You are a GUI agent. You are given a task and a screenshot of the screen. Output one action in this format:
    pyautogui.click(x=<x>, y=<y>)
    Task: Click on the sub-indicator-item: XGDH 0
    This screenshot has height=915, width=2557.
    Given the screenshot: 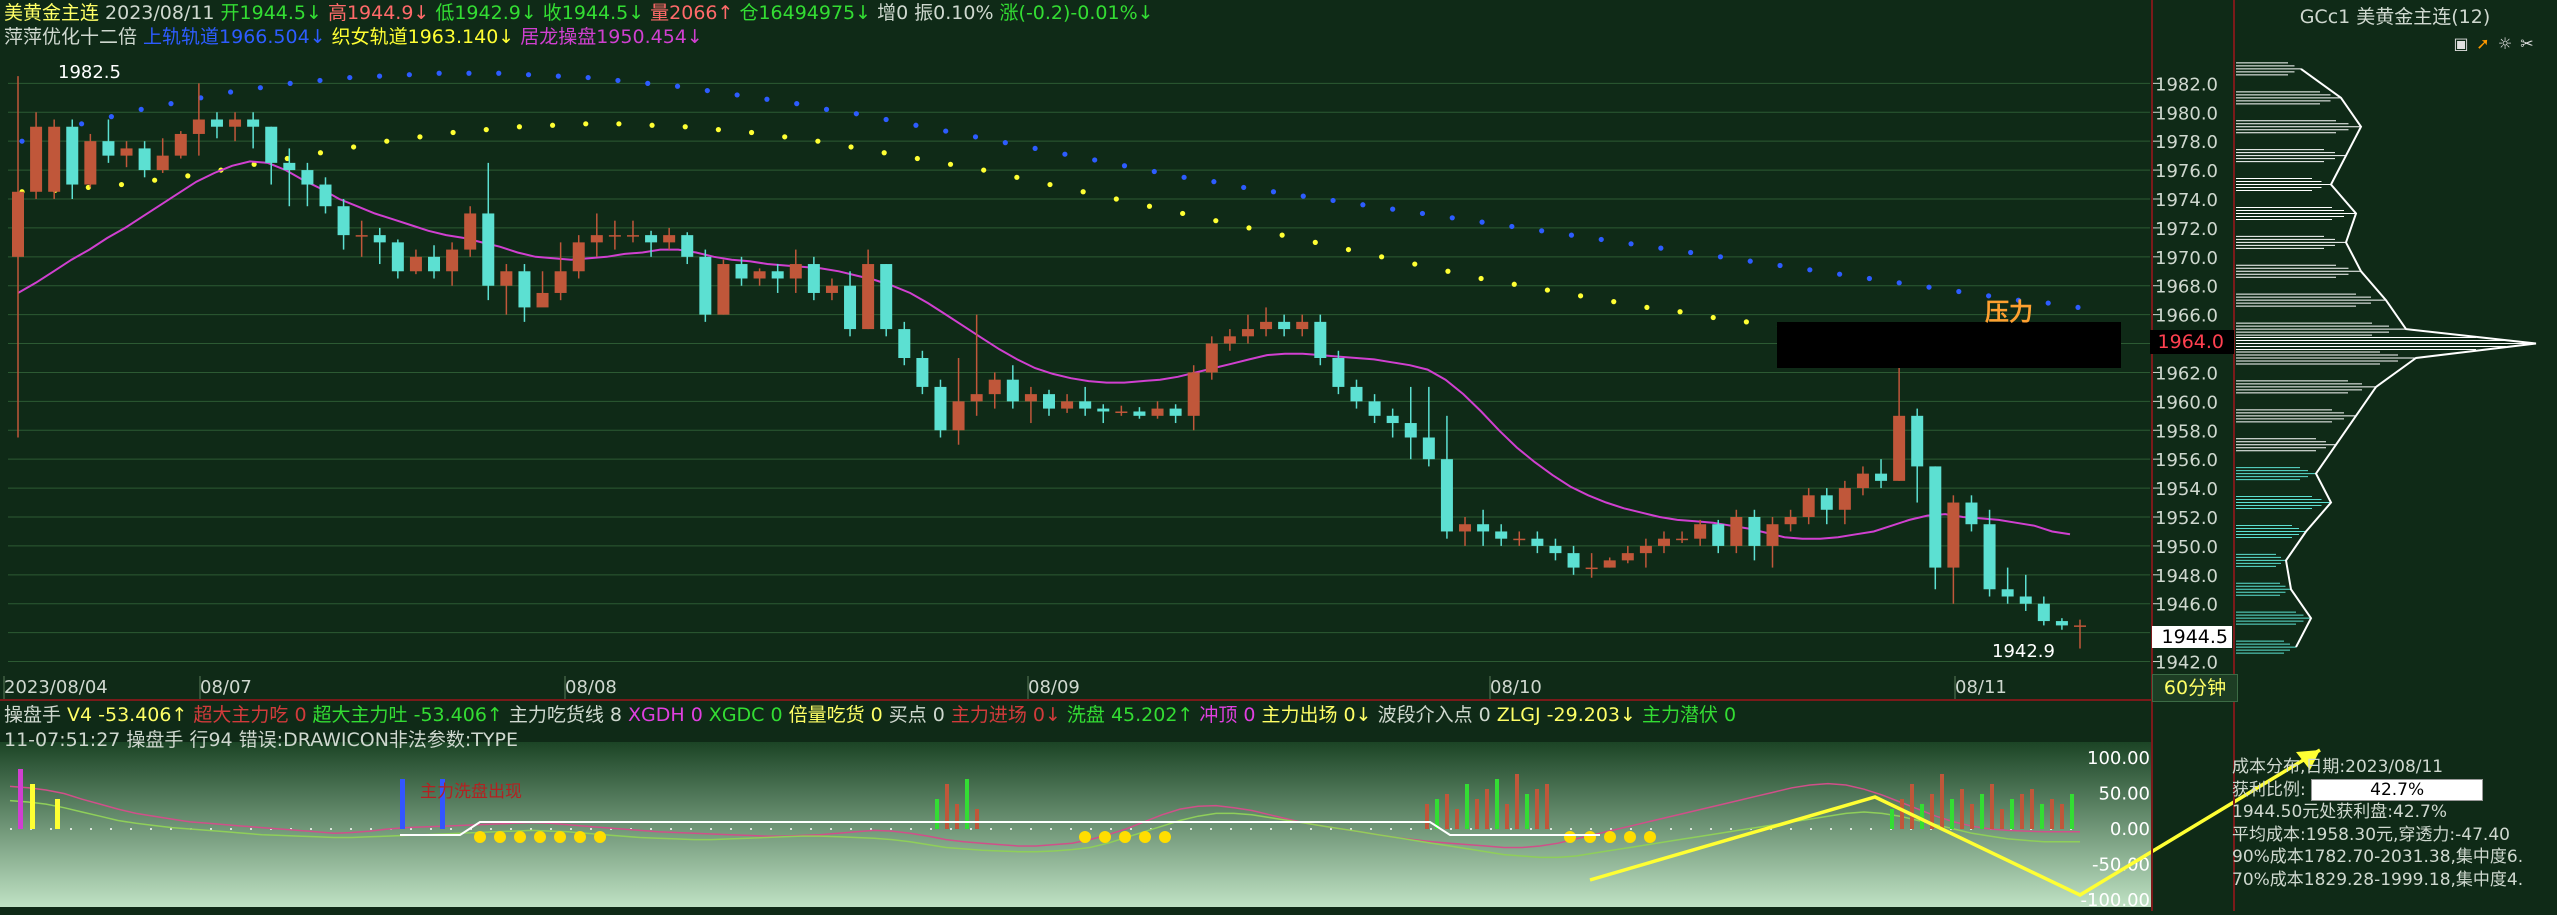 What is the action you would take?
    pyautogui.click(x=665, y=715)
    